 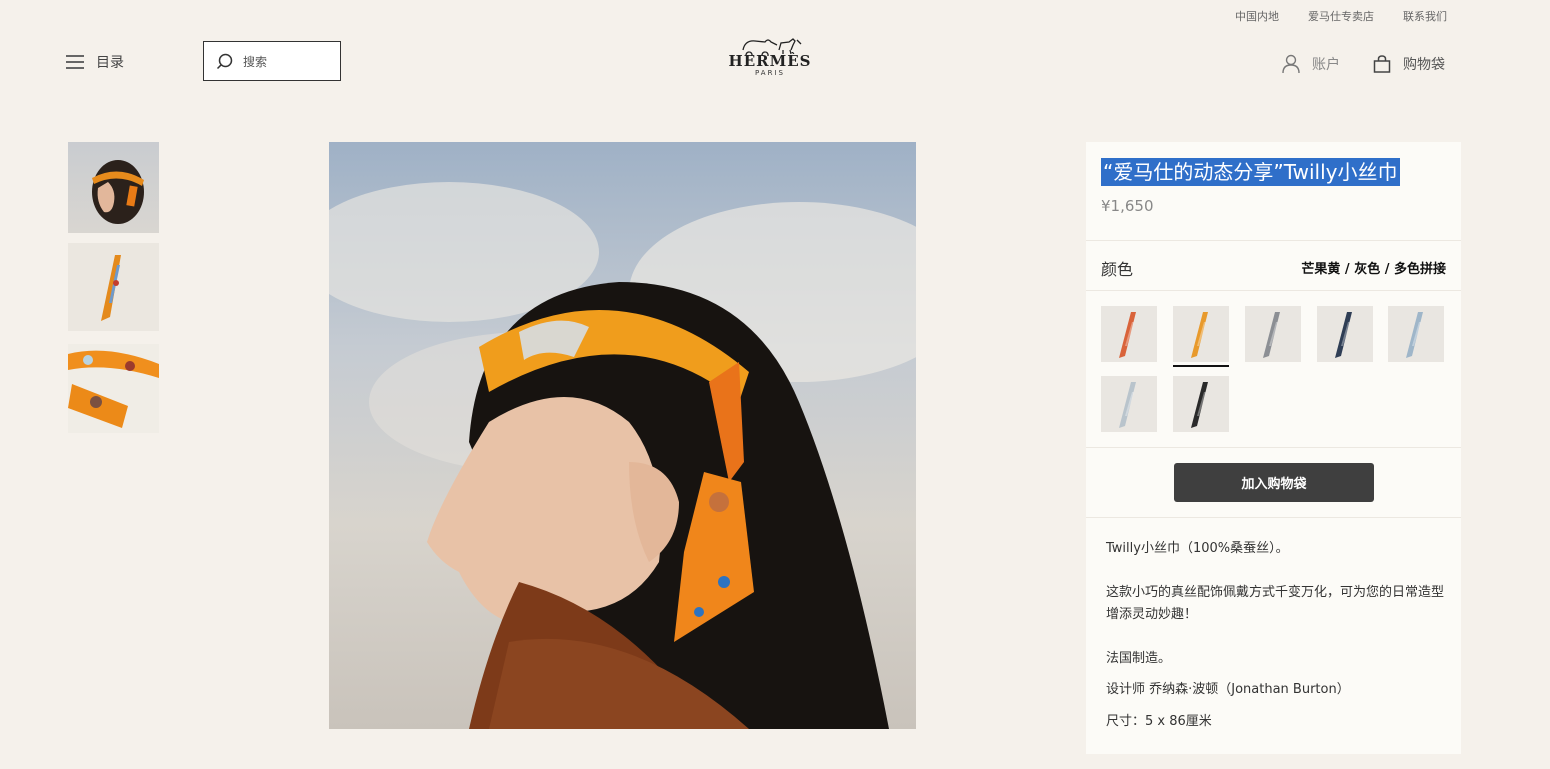 I want to click on color-value: 芒果黄 / 灰色 / 多色拼接, so click(x=1373, y=269).